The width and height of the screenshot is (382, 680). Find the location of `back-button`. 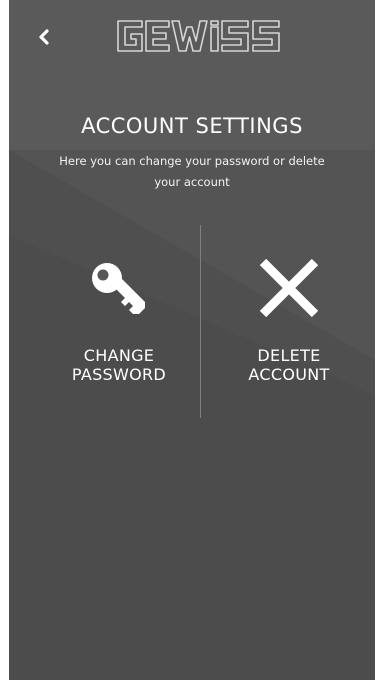

back-button is located at coordinates (44, 37).